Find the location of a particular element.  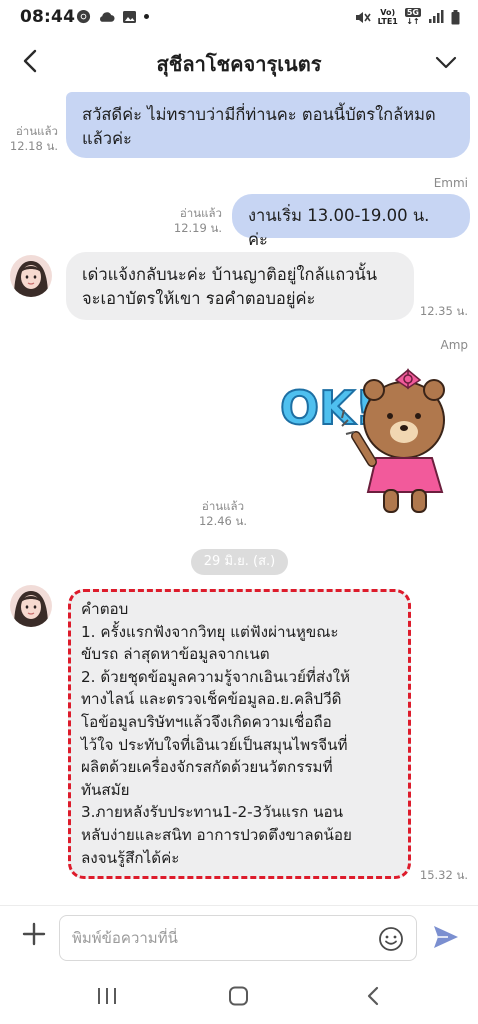

answer-line: หลับง่ายและสนิท อาการปวดตึงขาลดน้อย is located at coordinates (216, 834).